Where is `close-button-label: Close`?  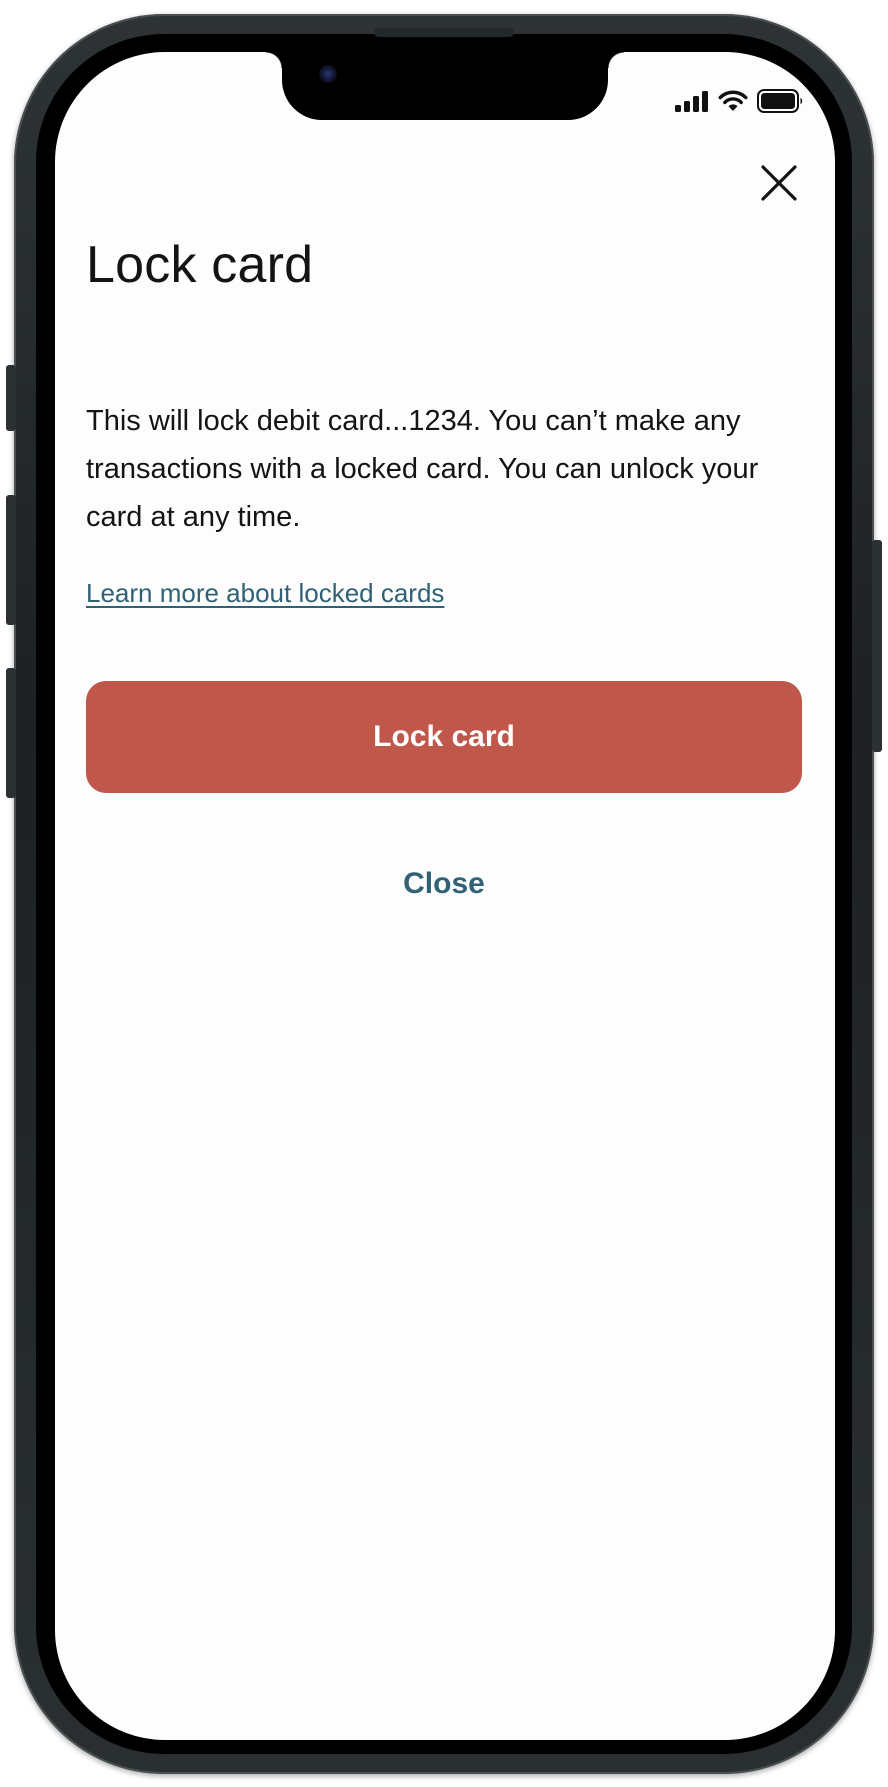
close-button-label: Close is located at coordinates (444, 883).